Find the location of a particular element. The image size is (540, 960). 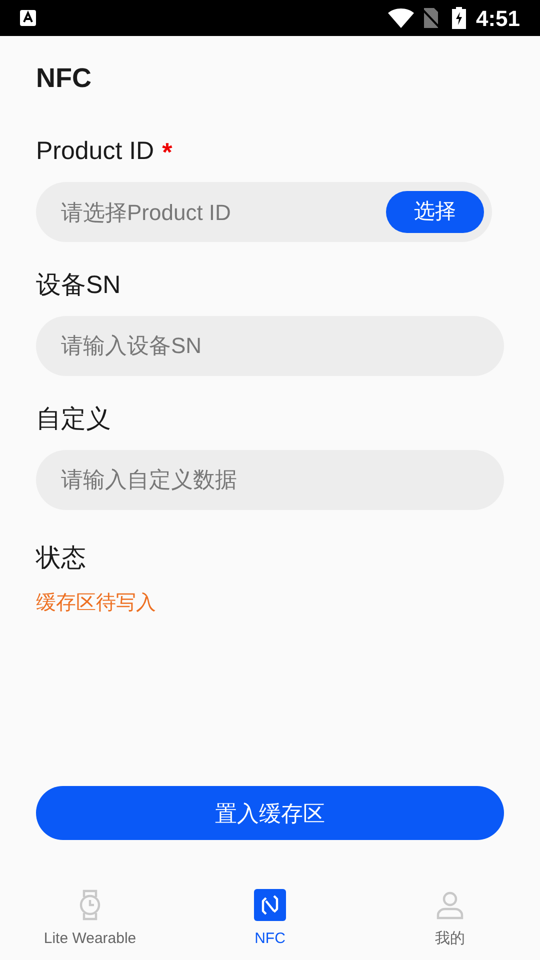

battery-charging-icon is located at coordinates (459, 18).